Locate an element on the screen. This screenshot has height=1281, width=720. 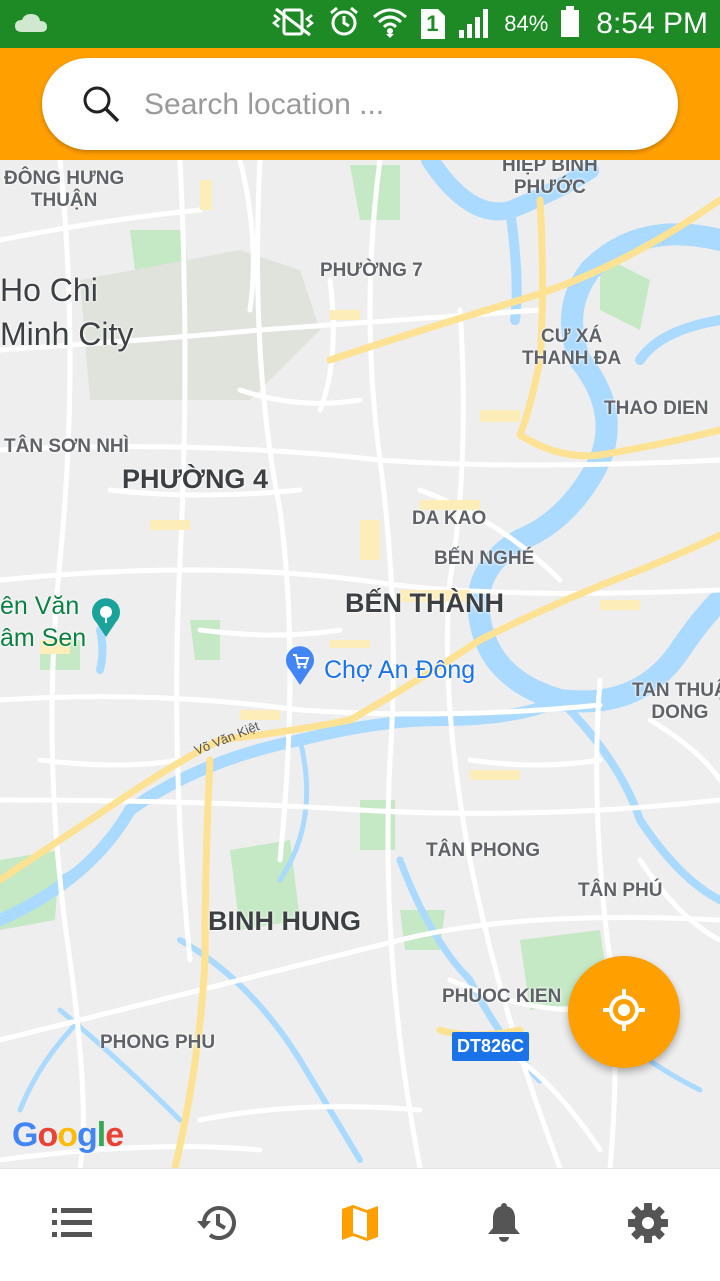
search-icon is located at coordinates (101, 106).